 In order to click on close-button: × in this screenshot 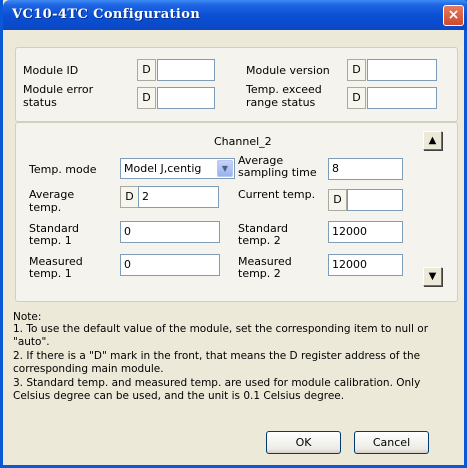, I will do `click(453, 15)`.